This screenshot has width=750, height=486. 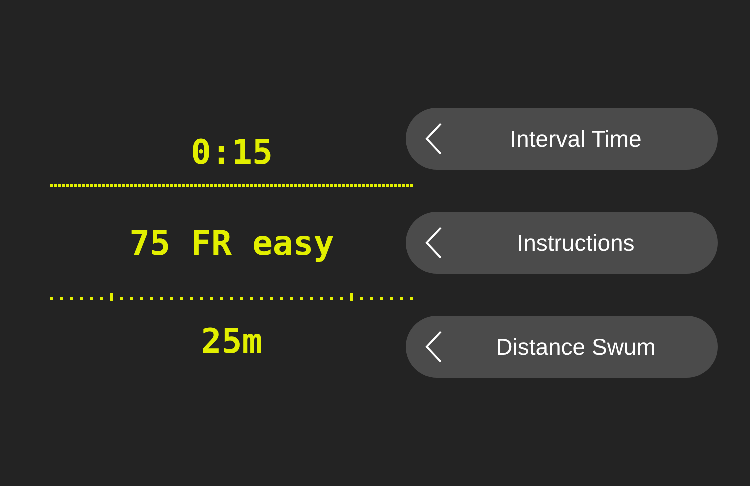 I want to click on menu-button: Instructions, so click(x=562, y=243).